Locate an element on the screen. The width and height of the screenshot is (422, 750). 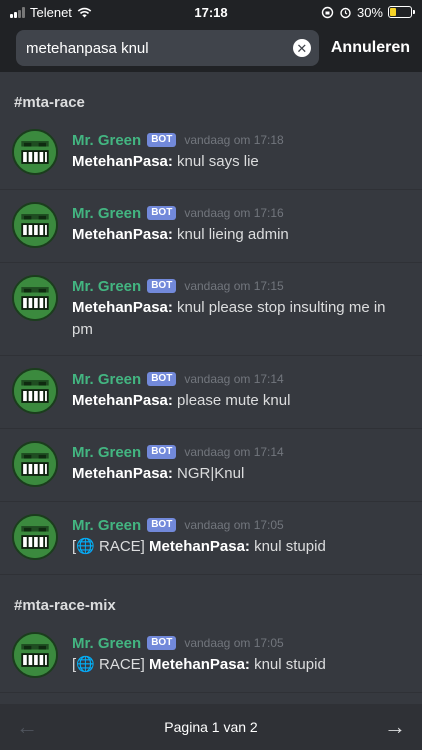
message-header: Mr. Green BOT vandaag om 17:18 is located at coordinates (241, 140).